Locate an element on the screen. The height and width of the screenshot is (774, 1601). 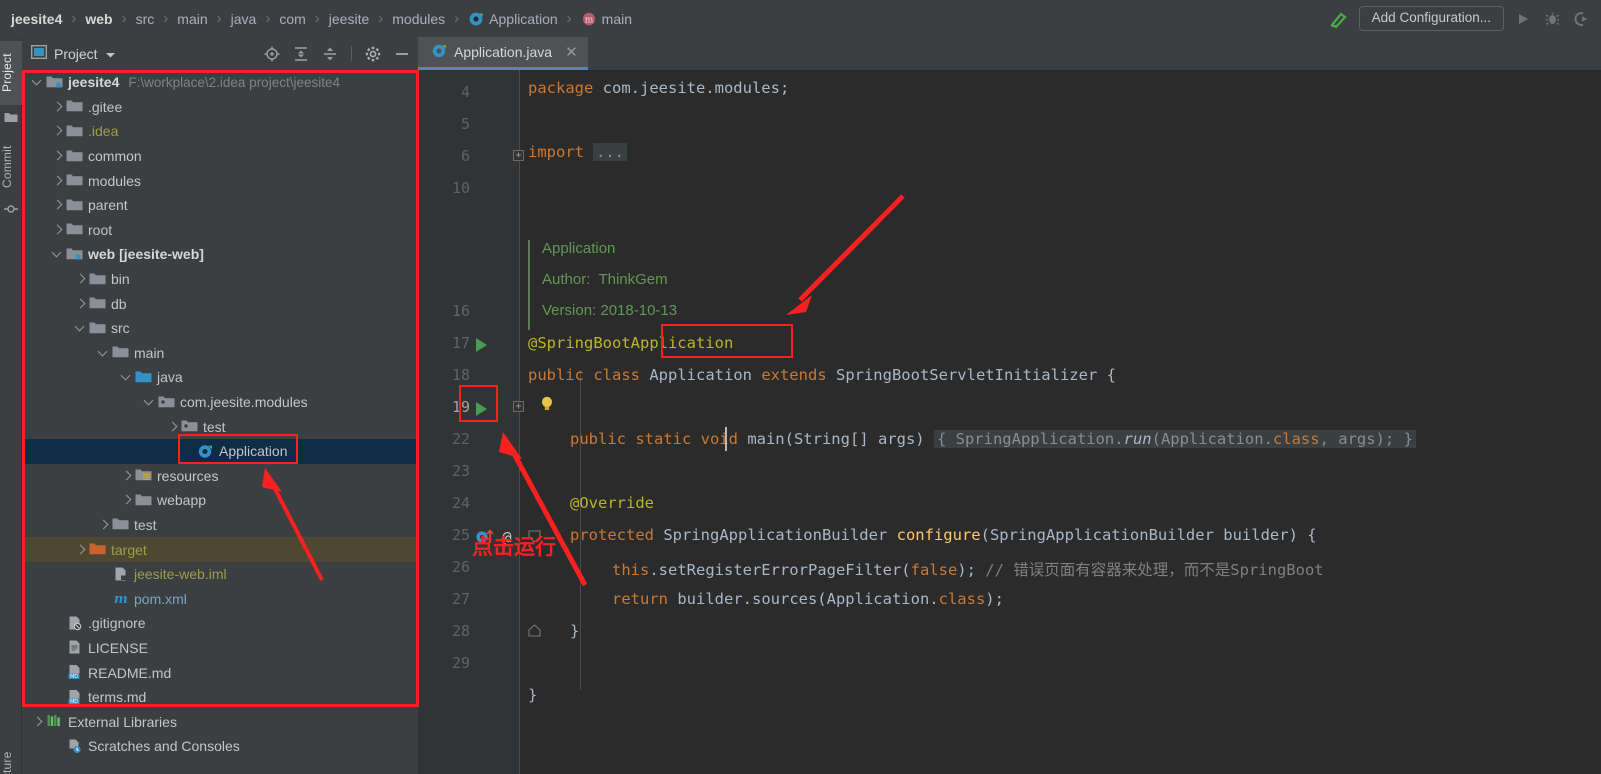
editor-tab-application-java: Application.java ✕ is located at coordinates (503, 53).